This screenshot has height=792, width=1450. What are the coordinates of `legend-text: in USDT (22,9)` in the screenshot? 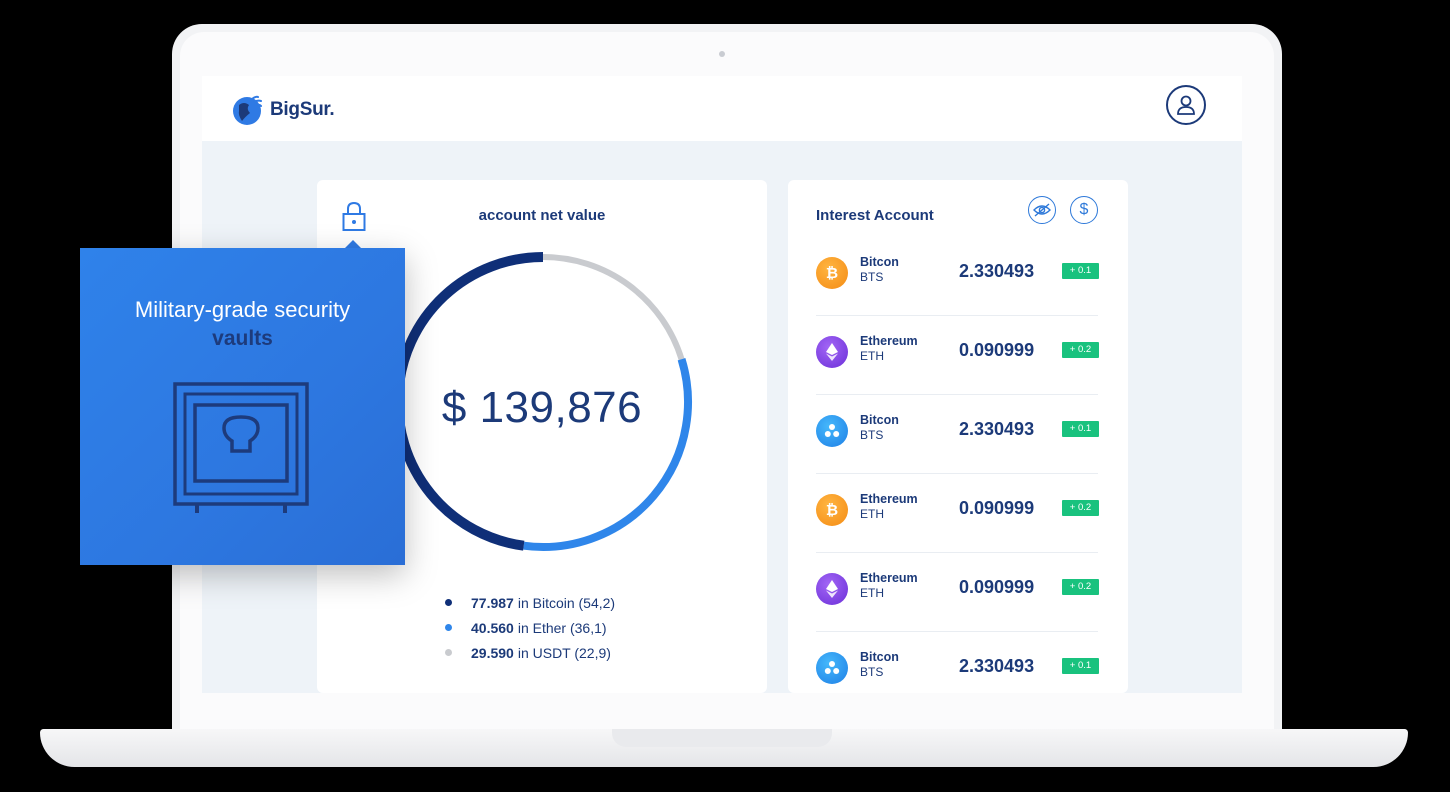 It's located at (564, 652).